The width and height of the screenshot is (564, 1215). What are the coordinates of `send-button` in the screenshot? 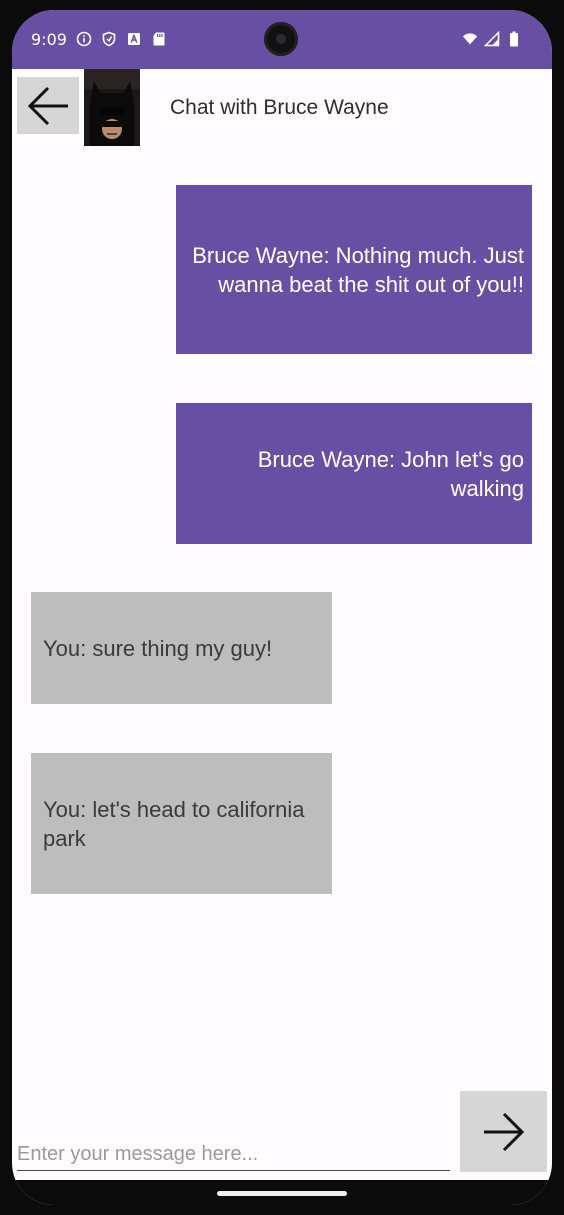 It's located at (503, 1131).